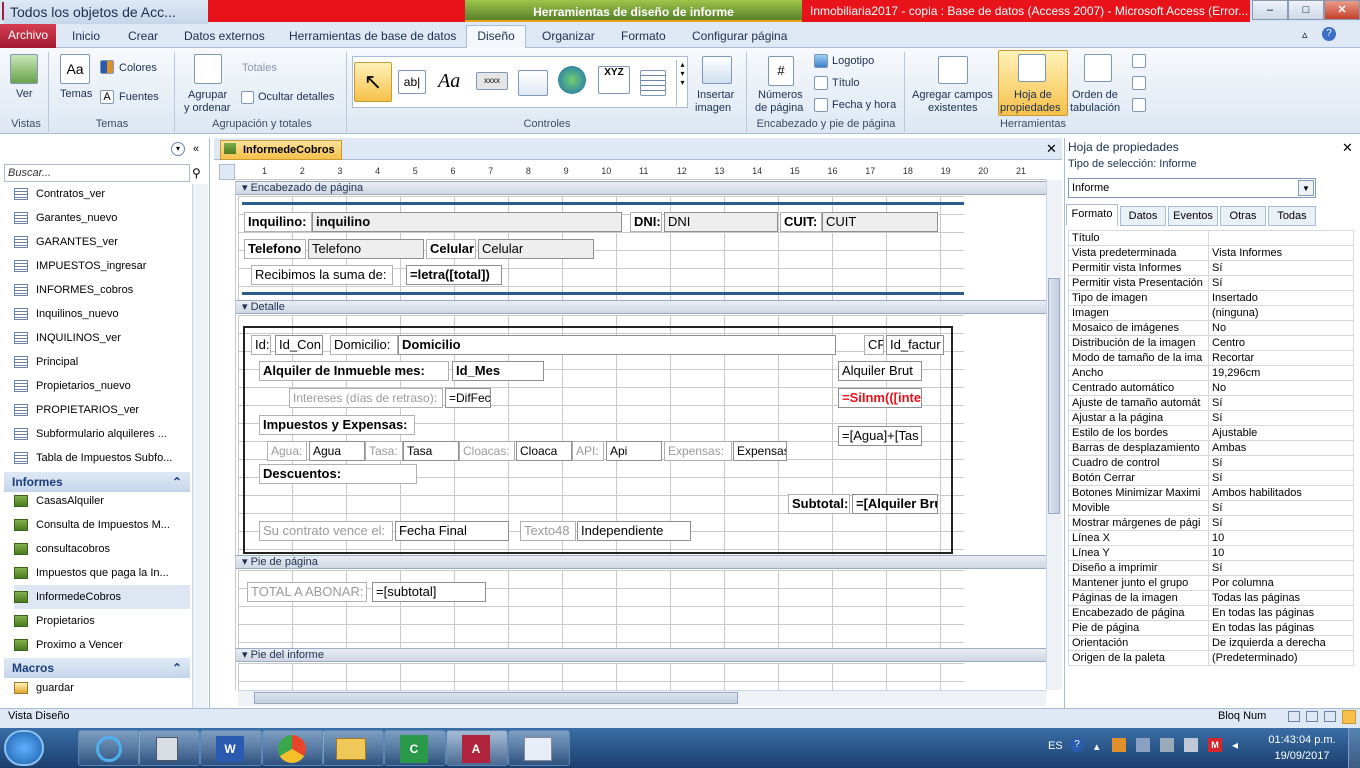 The height and width of the screenshot is (768, 1360). Describe the element at coordinates (1306, 188) in the screenshot. I see `chevron-down-icon: ▼` at that location.